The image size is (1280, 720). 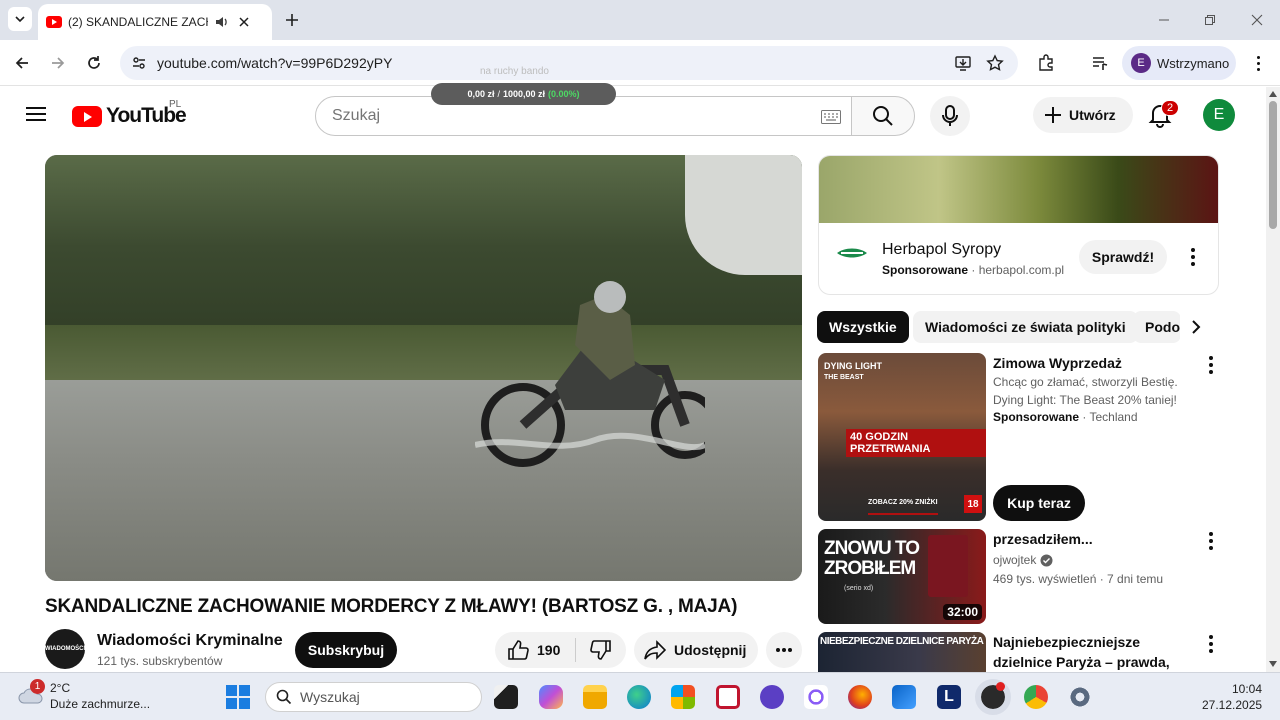 I want to click on outlook-icon, so click(x=904, y=697).